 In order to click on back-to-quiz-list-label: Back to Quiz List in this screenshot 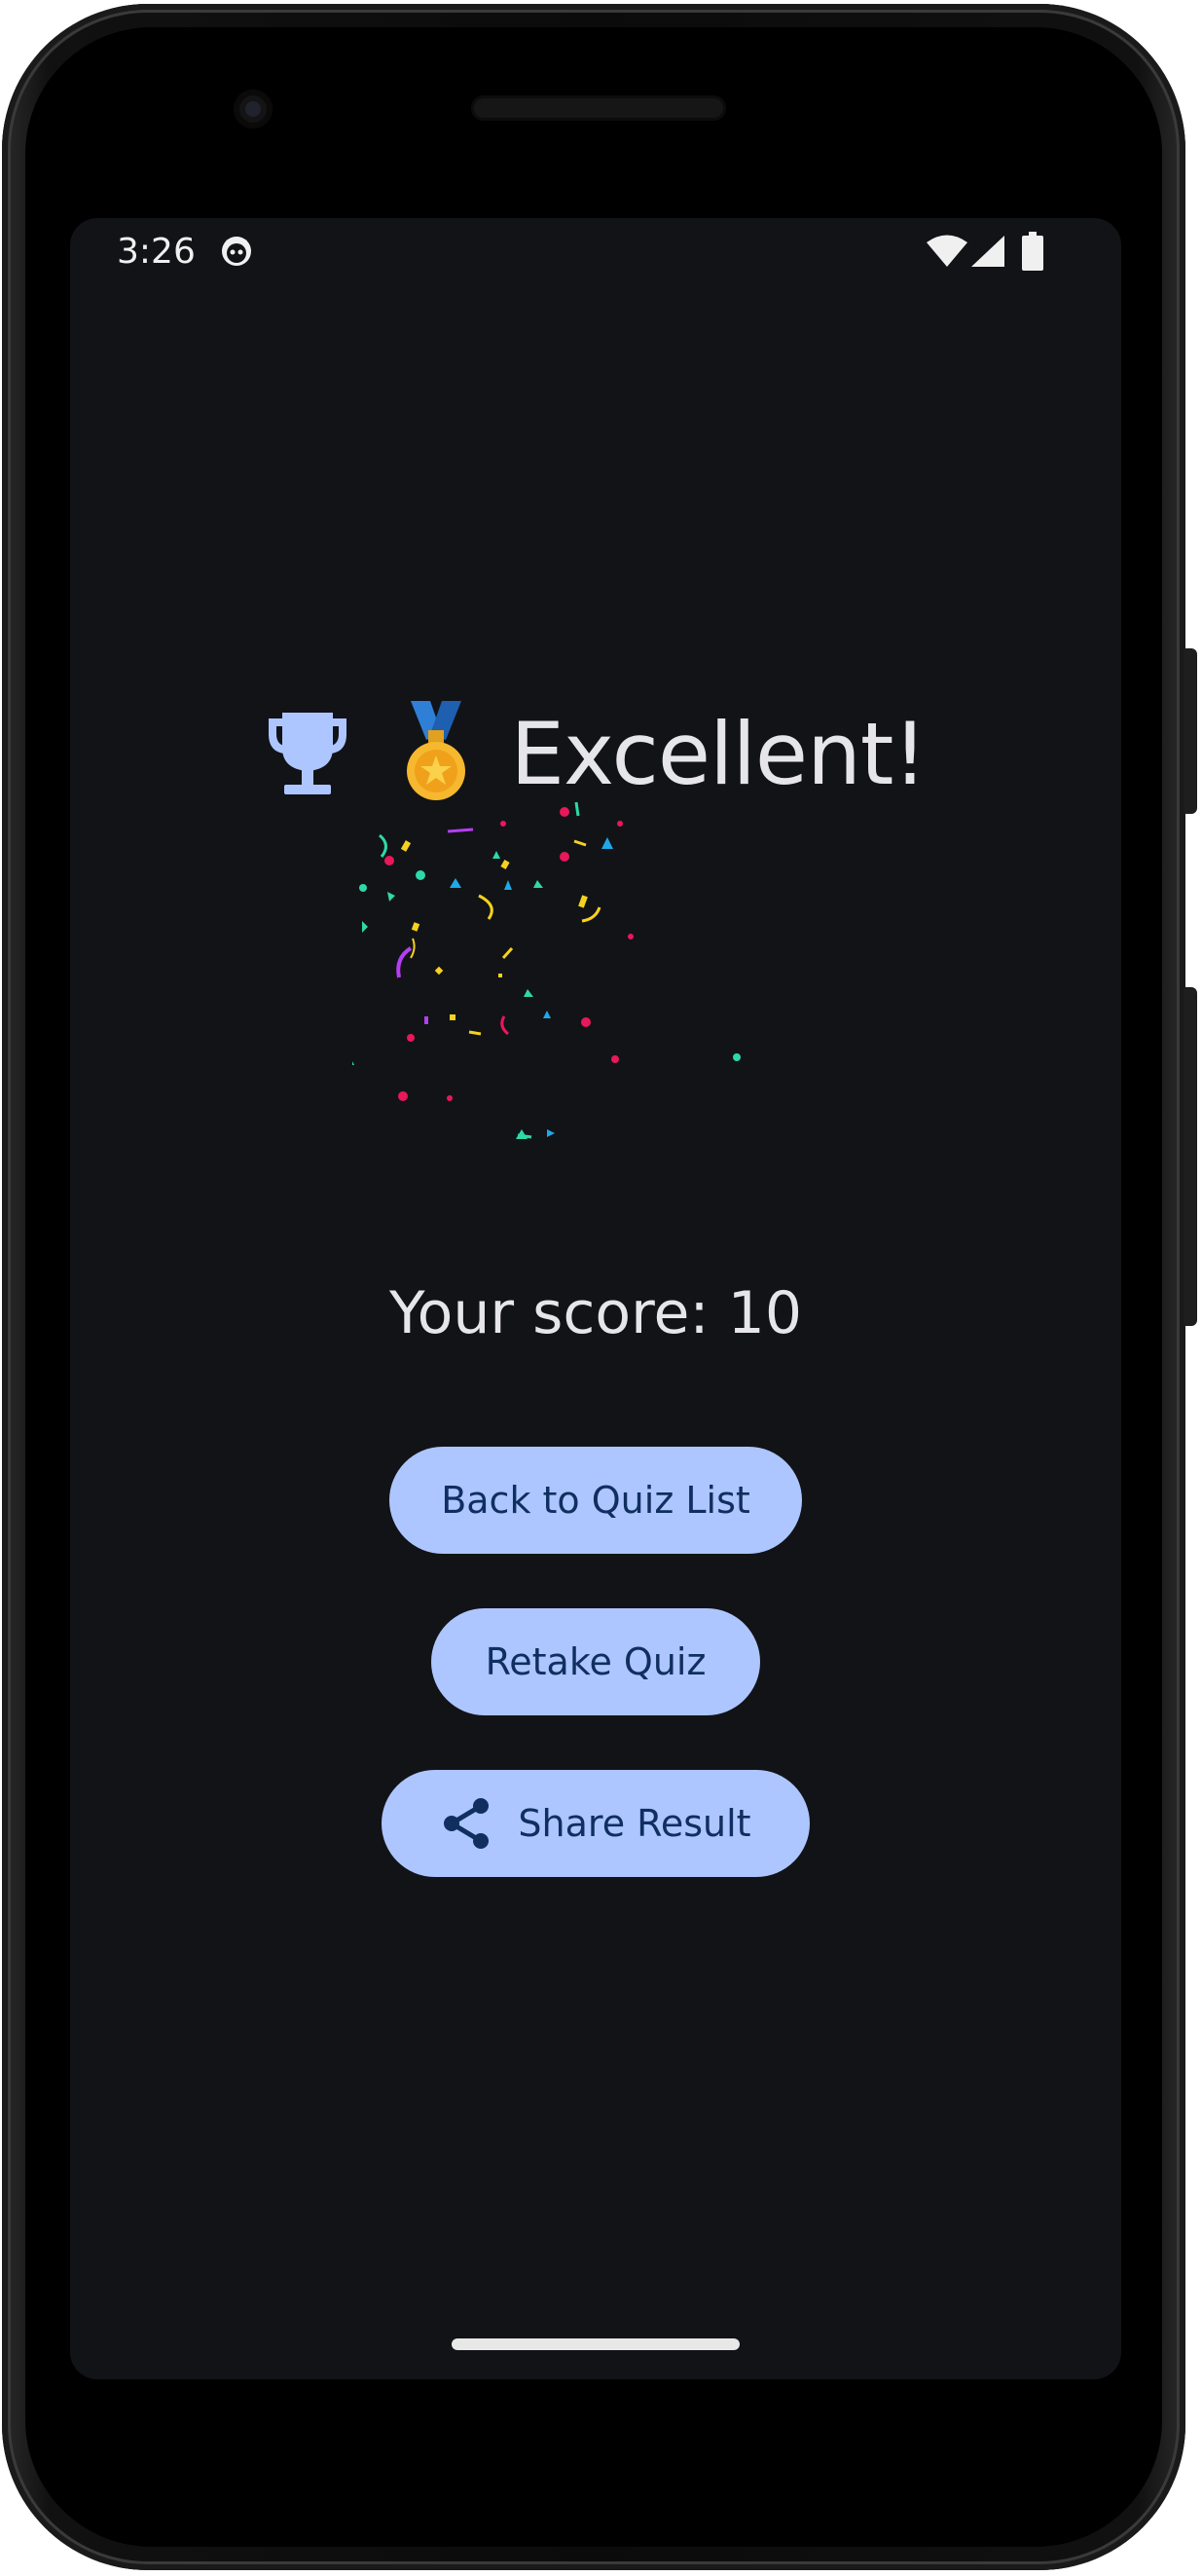, I will do `click(595, 1500)`.